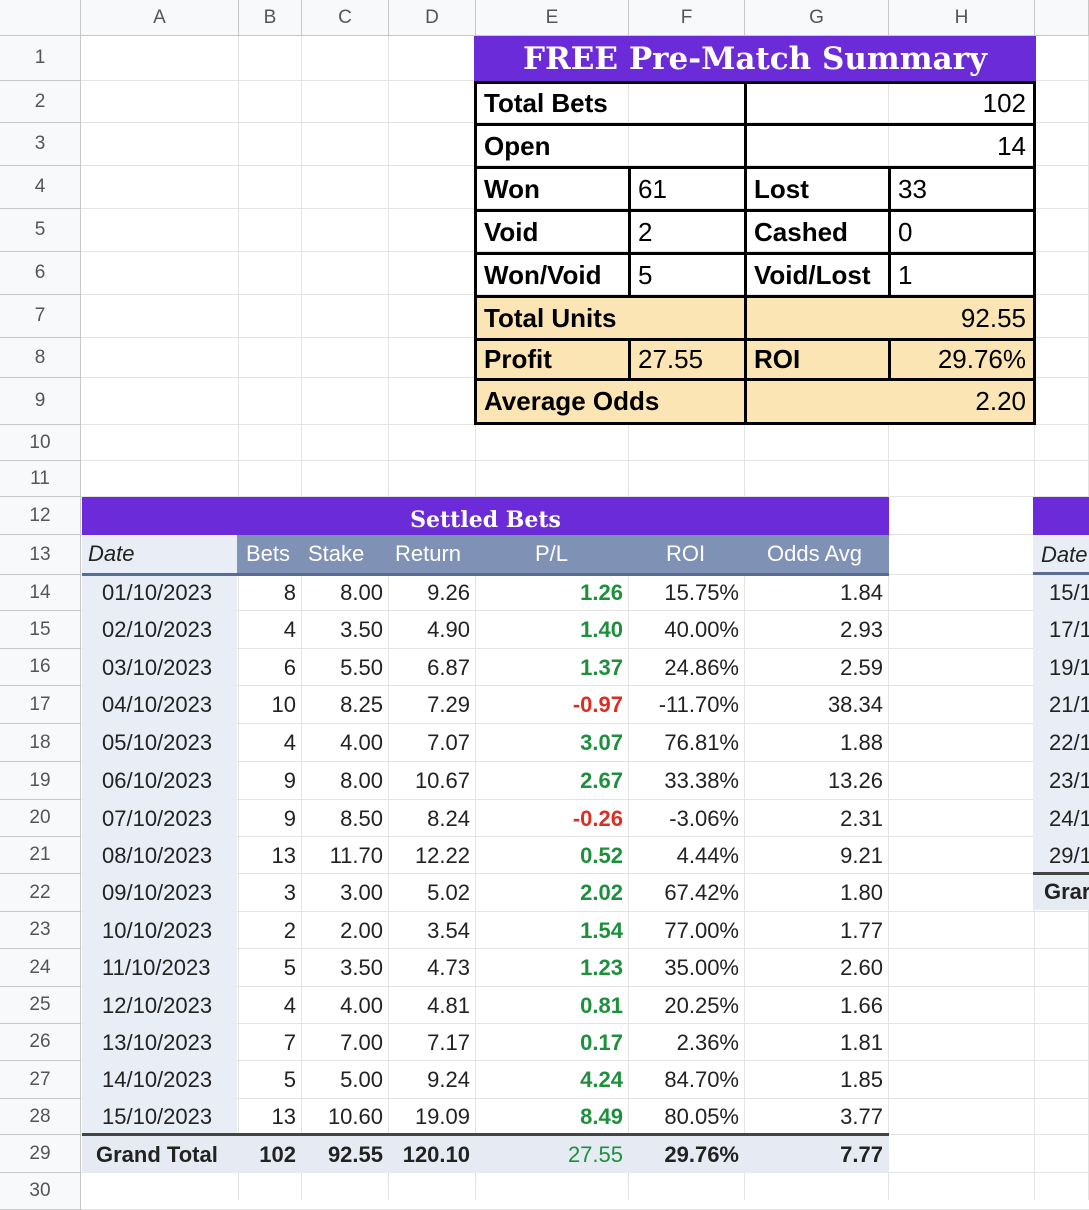 This screenshot has width=1089, height=1210. I want to click on header-stake: Stake, so click(336, 554).